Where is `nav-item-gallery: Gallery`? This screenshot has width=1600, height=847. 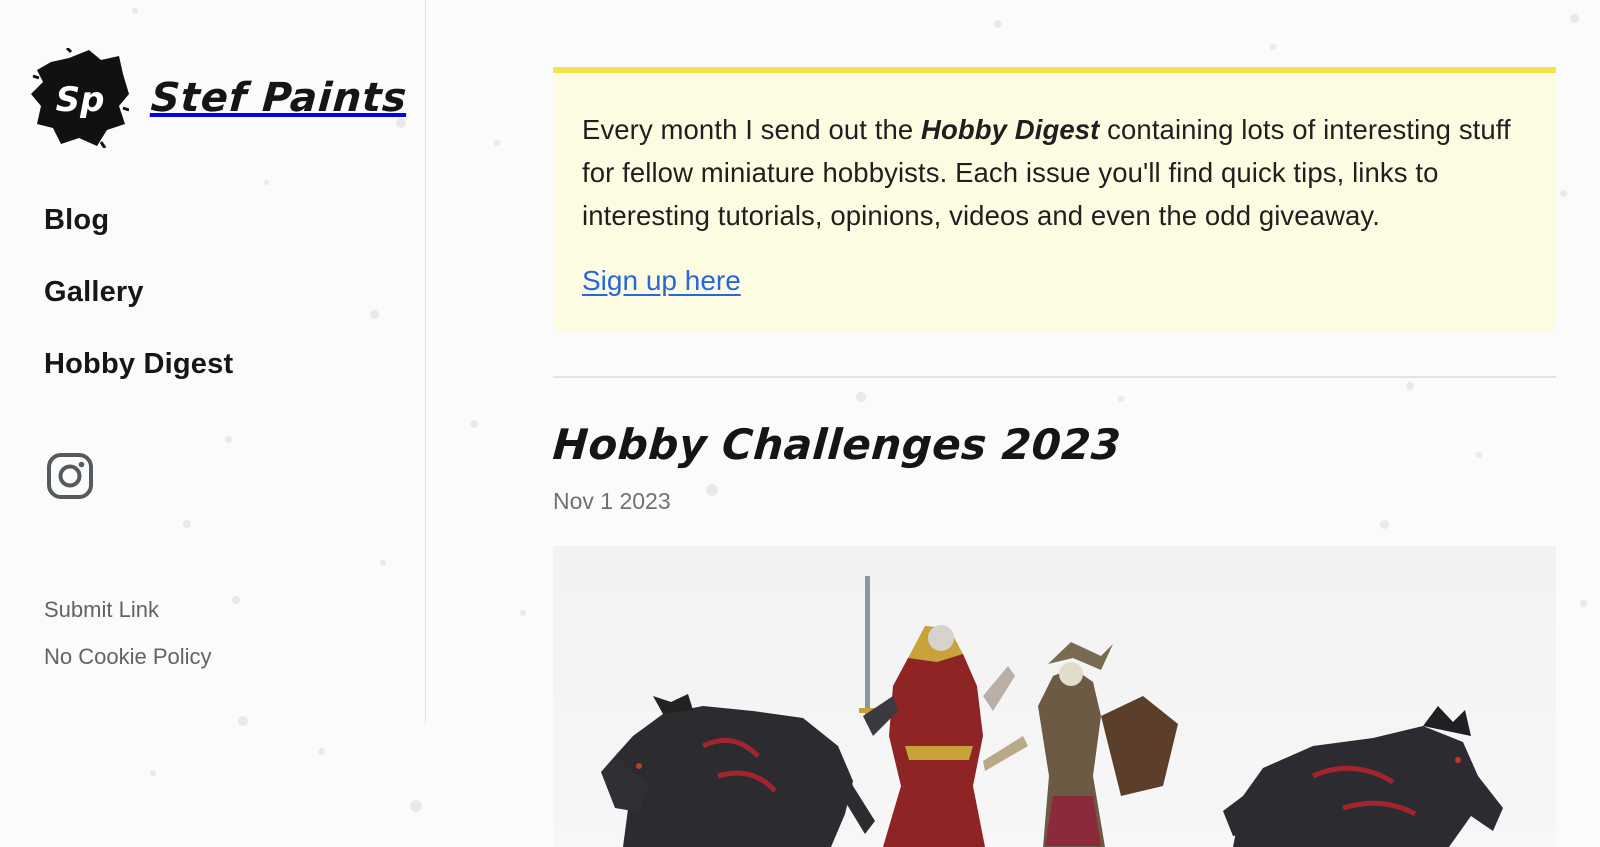
nav-item-gallery: Gallery is located at coordinates (138, 312).